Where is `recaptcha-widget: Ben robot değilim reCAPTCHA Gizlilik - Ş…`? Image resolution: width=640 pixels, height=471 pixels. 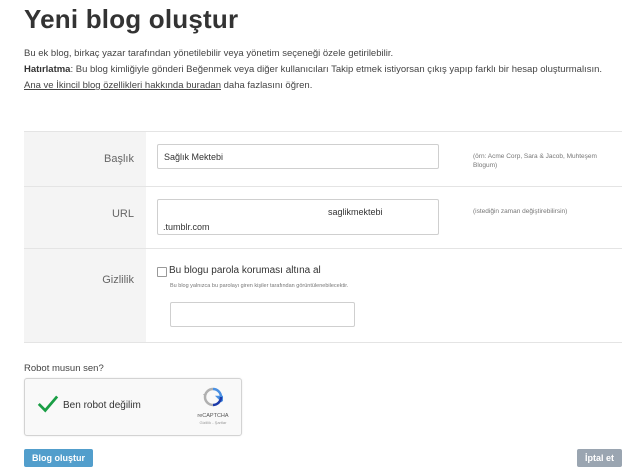
recaptcha-widget: Ben robot değilim reCAPTCHA Gizlilik - Ş… is located at coordinates (133, 407).